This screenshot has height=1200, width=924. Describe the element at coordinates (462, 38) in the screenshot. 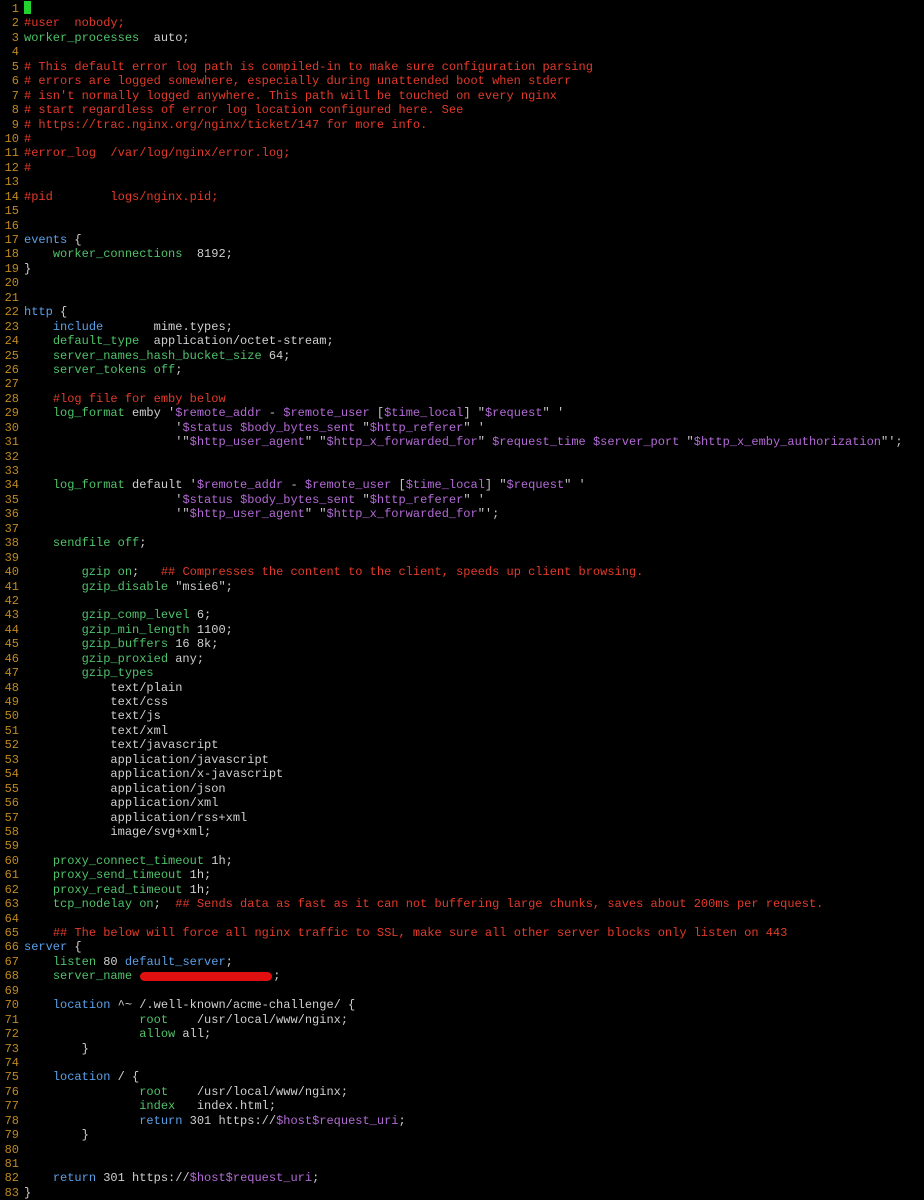

I see `code-line: 3 worker_processes auto;` at that location.